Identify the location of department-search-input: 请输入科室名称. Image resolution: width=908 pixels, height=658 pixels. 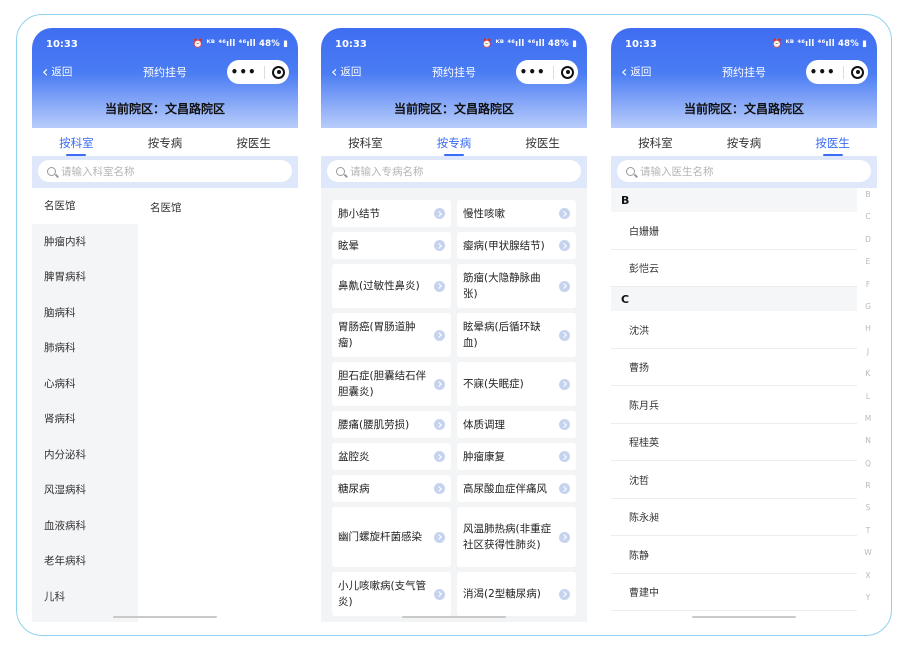
(165, 171).